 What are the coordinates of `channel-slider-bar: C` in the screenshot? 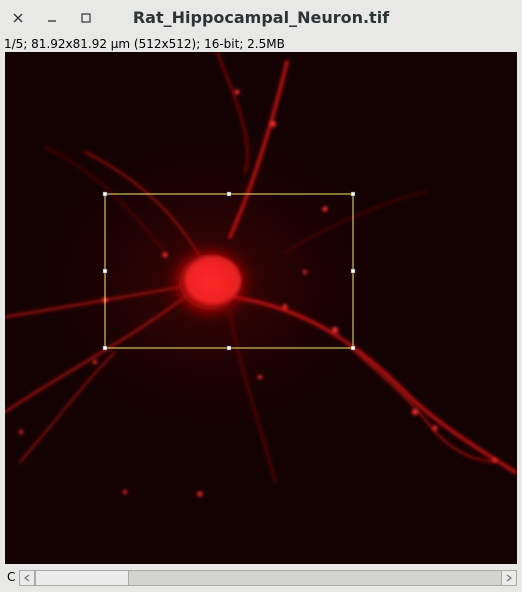 It's located at (261, 579).